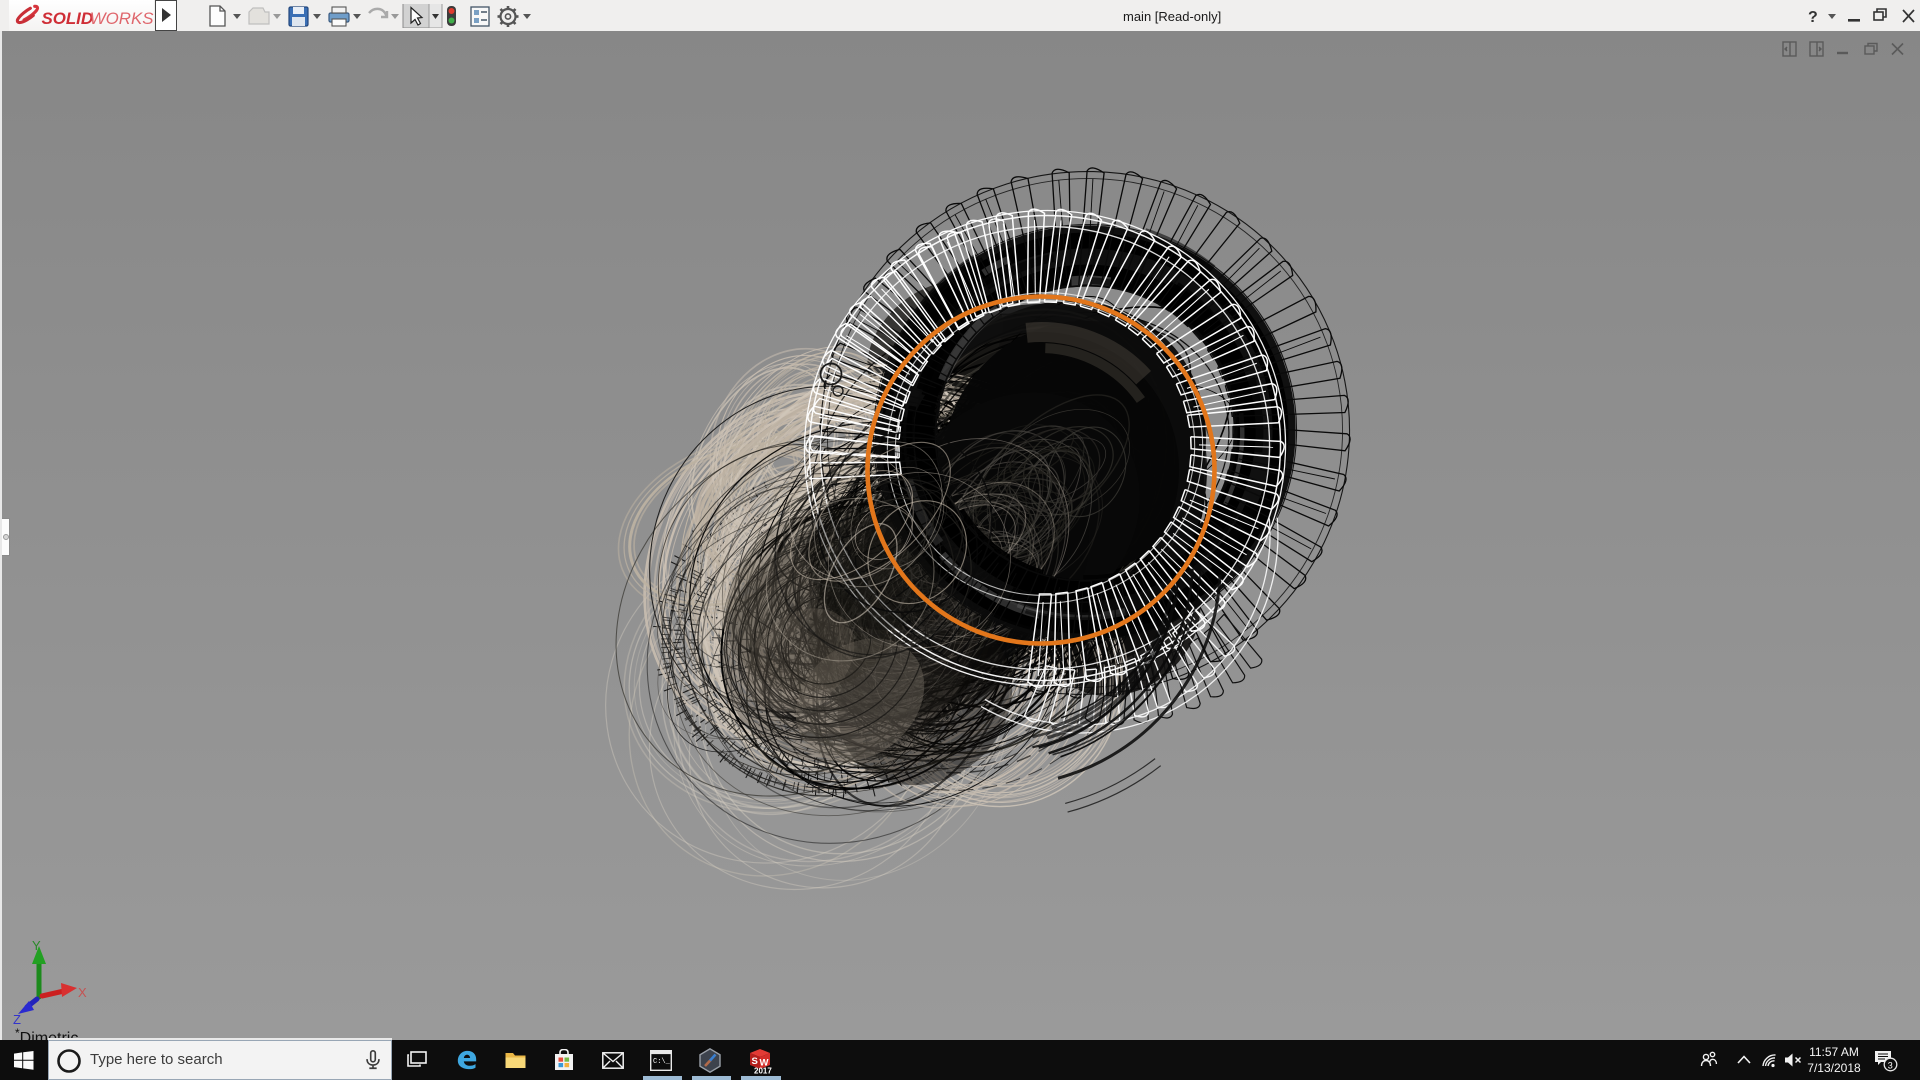 The image size is (1920, 1080). I want to click on svg-text: S, so click(755, 1061).